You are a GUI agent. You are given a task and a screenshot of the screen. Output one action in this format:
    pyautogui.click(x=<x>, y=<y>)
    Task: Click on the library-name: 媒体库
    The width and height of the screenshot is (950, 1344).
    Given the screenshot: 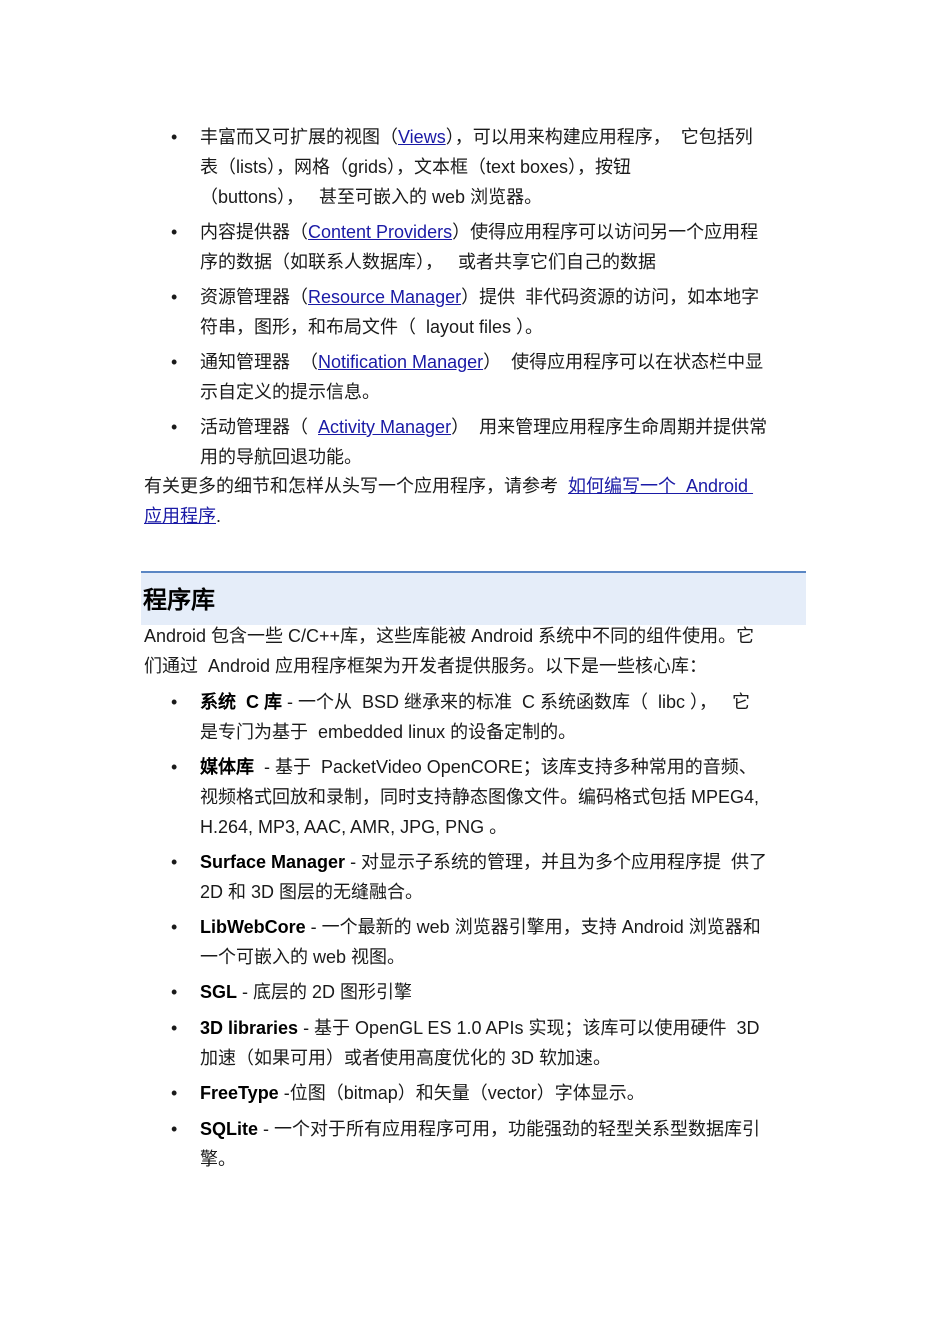 What is the action you would take?
    pyautogui.click(x=227, y=767)
    